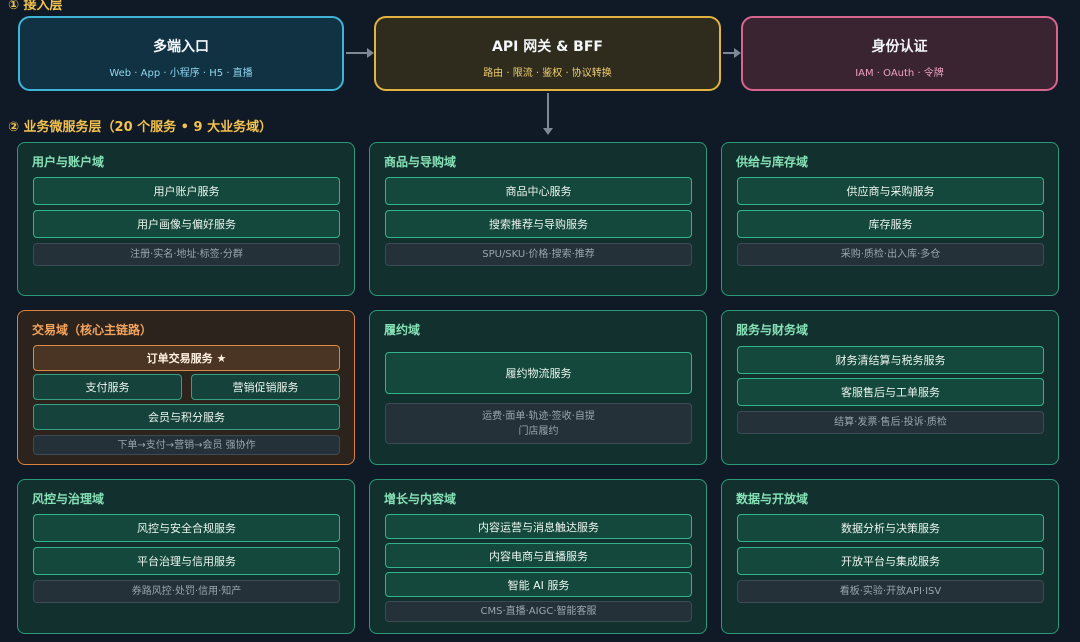 This screenshot has width=1080, height=642. What do you see at coordinates (772, 499) in the screenshot?
I see `domain-title: 数据与开放域` at bounding box center [772, 499].